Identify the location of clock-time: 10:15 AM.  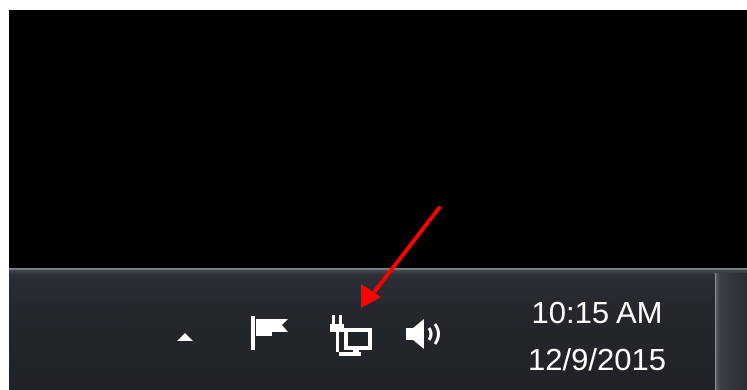
(597, 312).